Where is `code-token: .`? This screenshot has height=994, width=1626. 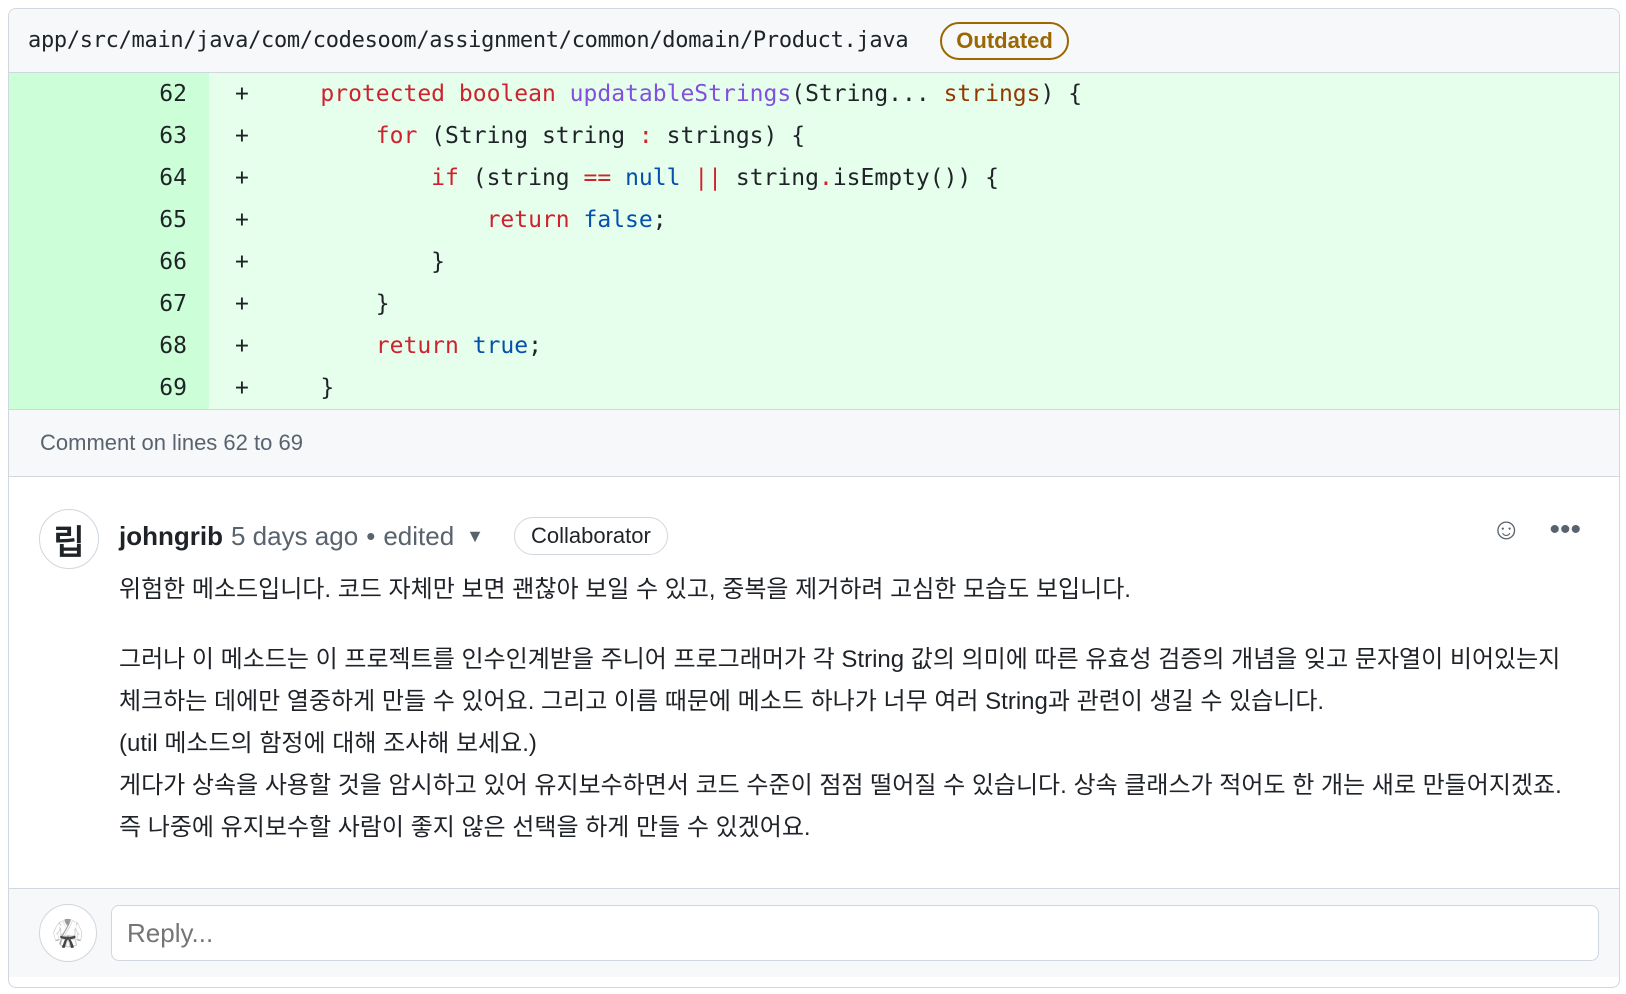 code-token: . is located at coordinates (825, 178).